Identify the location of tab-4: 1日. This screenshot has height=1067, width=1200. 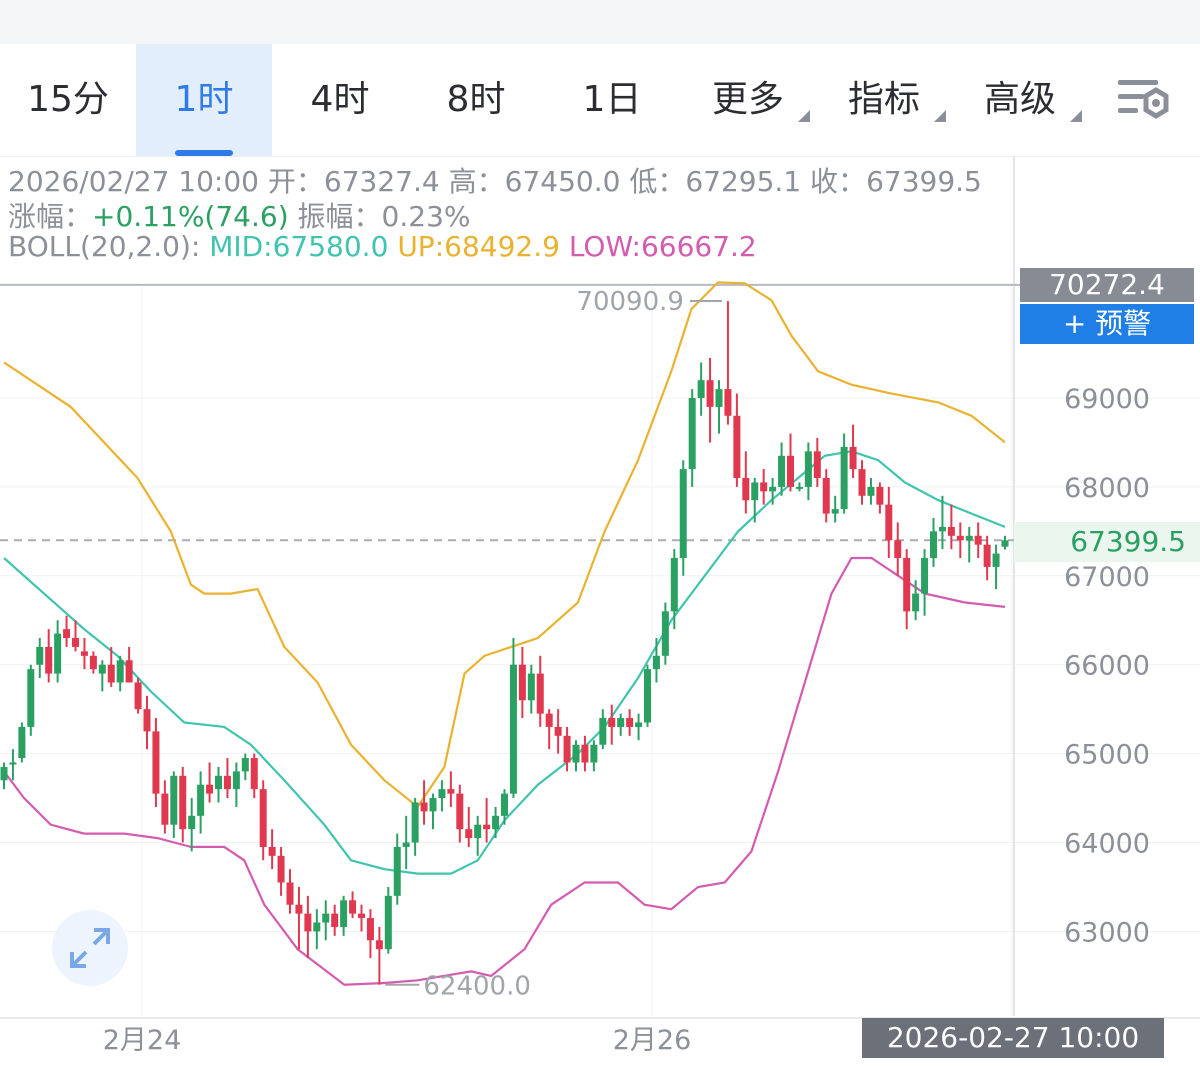
(612, 100).